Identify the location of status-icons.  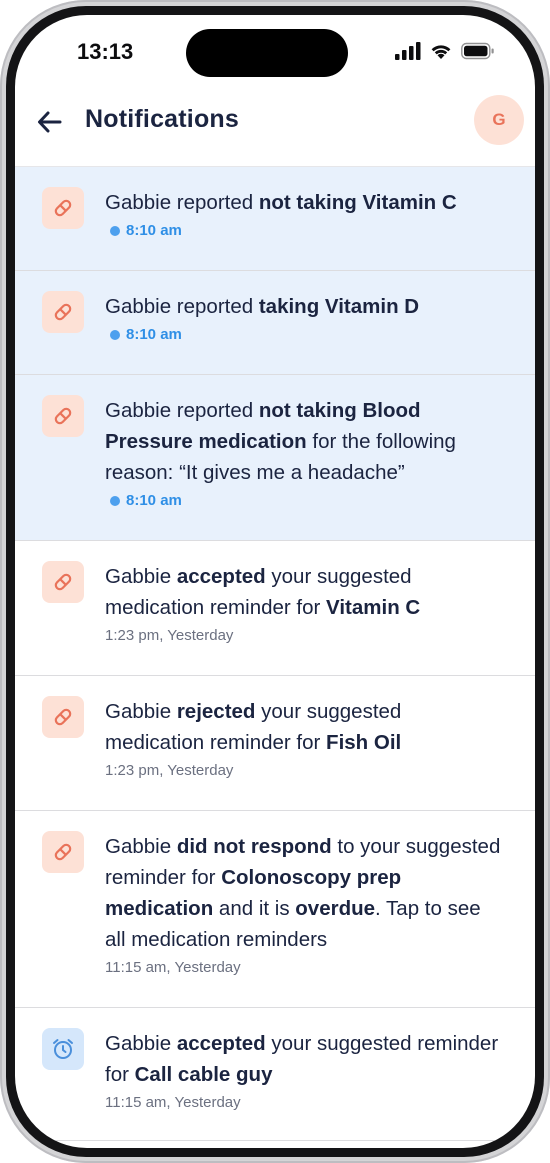
(445, 51).